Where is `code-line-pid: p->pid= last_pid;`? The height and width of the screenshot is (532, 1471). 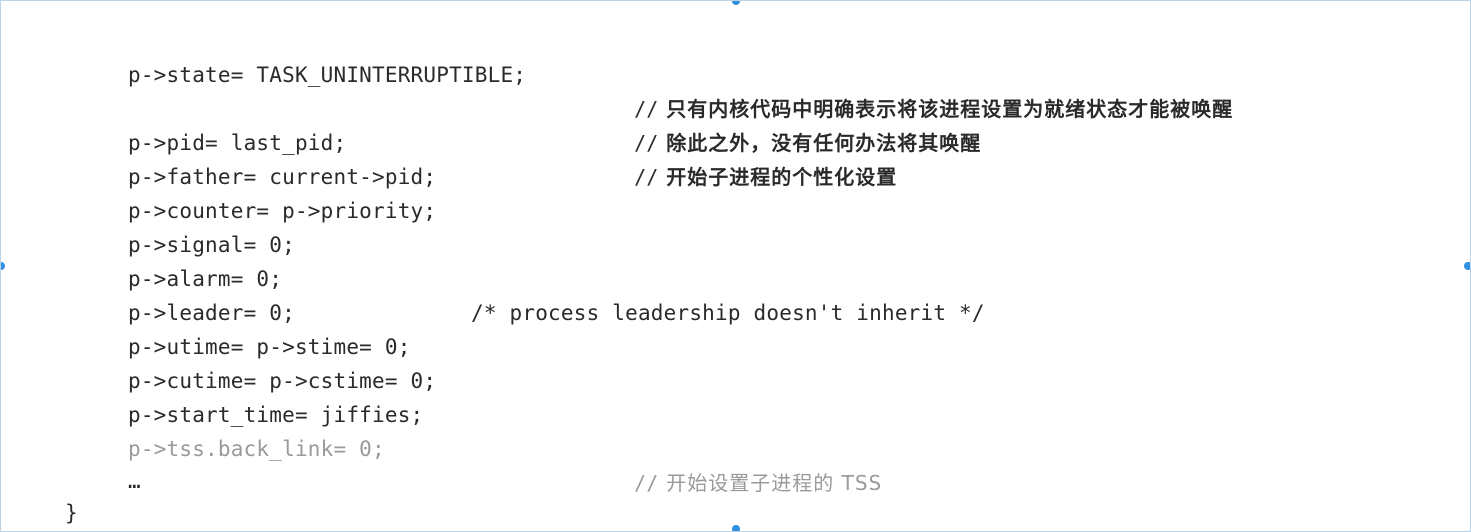 code-line-pid: p->pid= last_pid; is located at coordinates (237, 143).